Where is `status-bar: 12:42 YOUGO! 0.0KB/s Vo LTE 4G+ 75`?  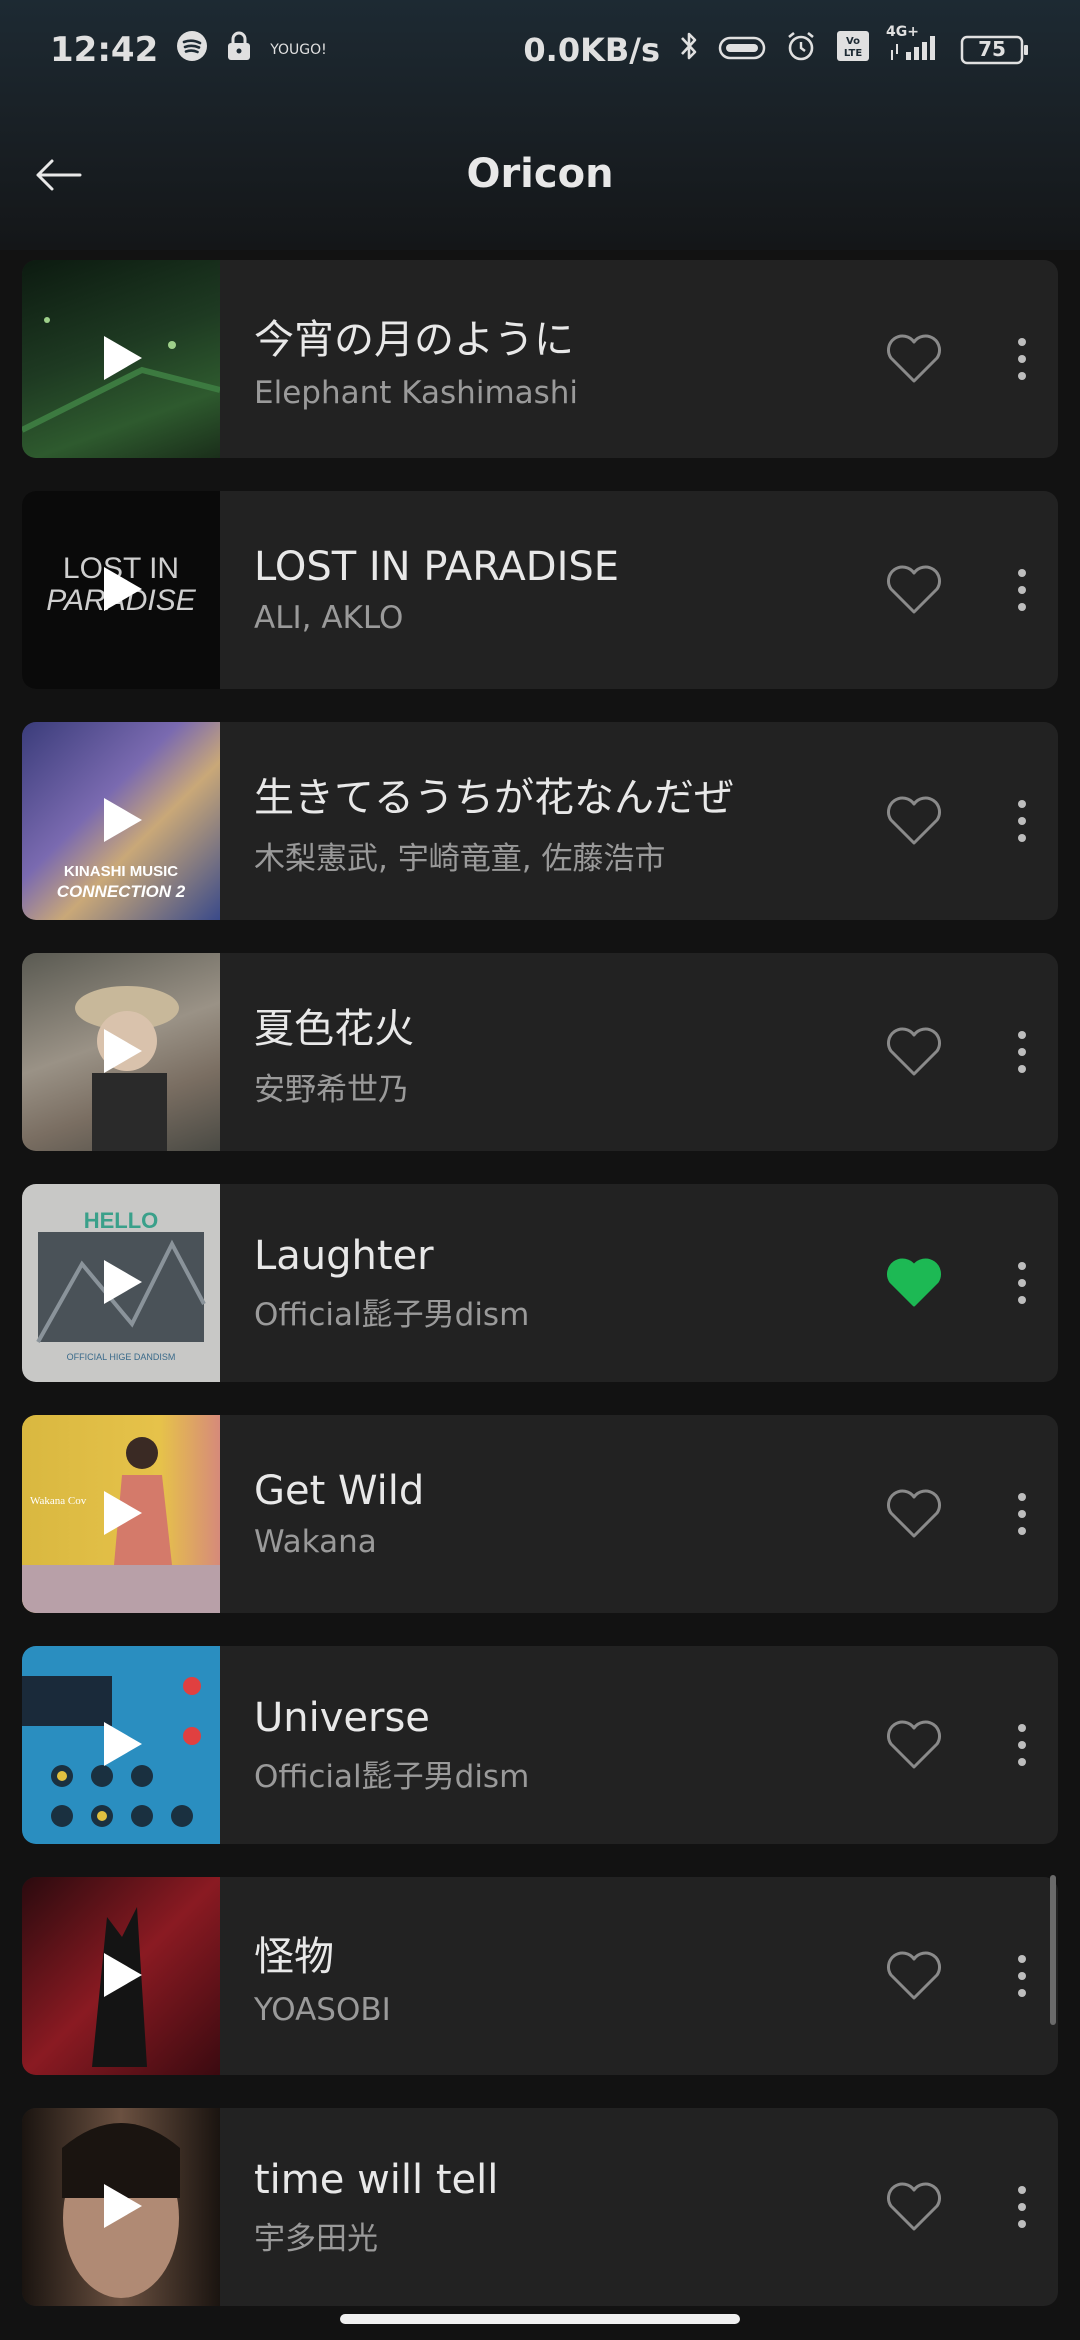
status-bar: 12:42 YOUGO! 0.0KB/s Vo LTE 4G+ 75 is located at coordinates (540, 50).